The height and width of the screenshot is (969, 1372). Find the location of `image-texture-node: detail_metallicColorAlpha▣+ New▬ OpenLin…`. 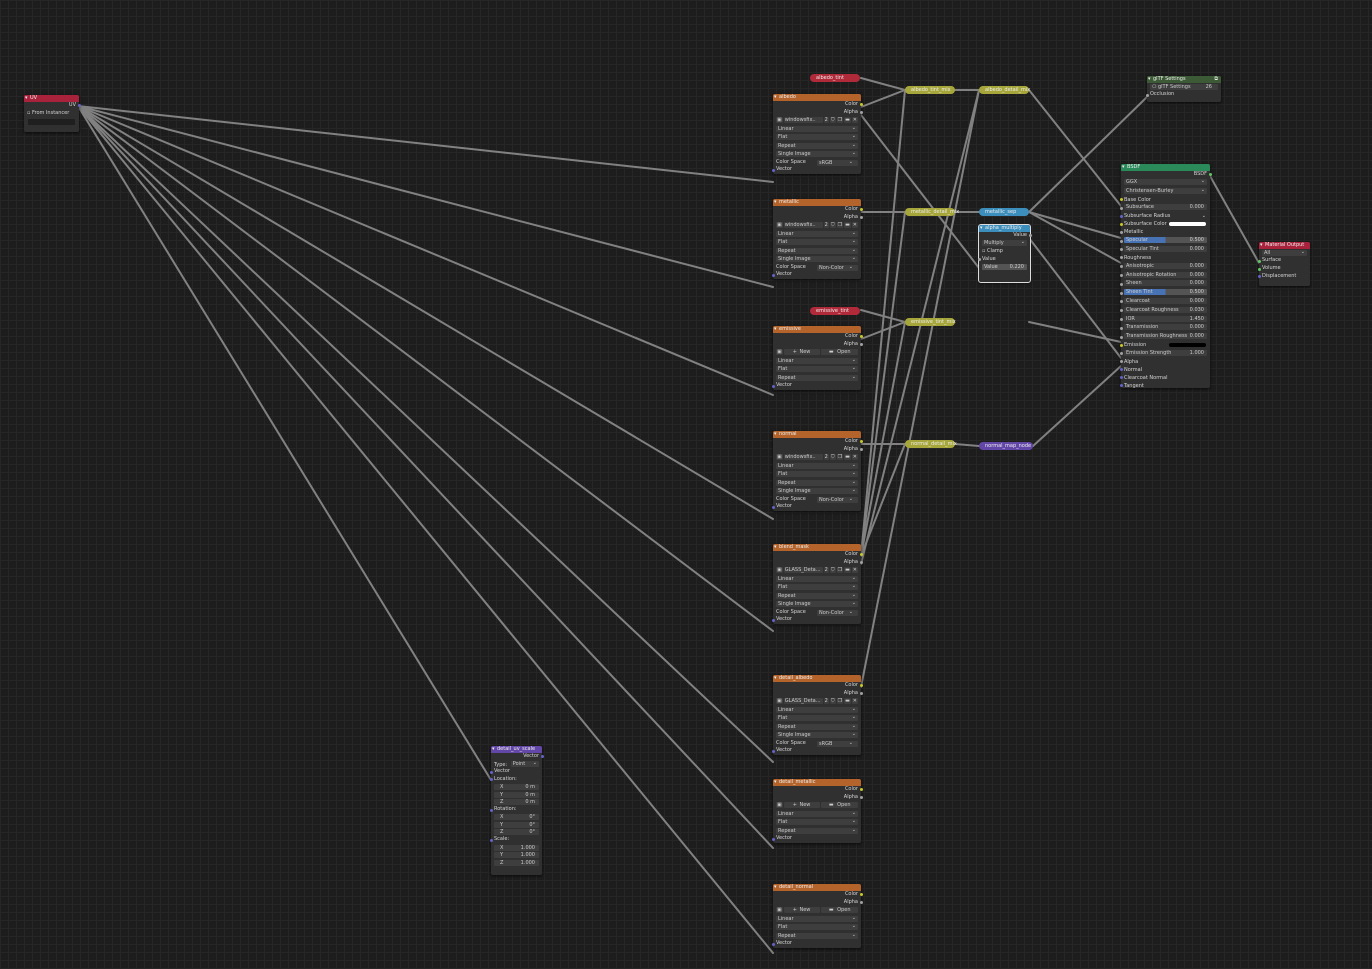

image-texture-node: detail_metallicColorAlpha▣+ New▬ OpenLin… is located at coordinates (817, 811).